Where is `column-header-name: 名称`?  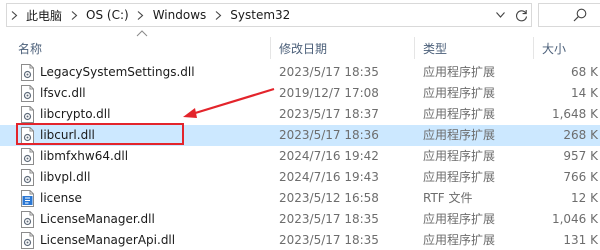 column-header-name: 名称 is located at coordinates (30, 48).